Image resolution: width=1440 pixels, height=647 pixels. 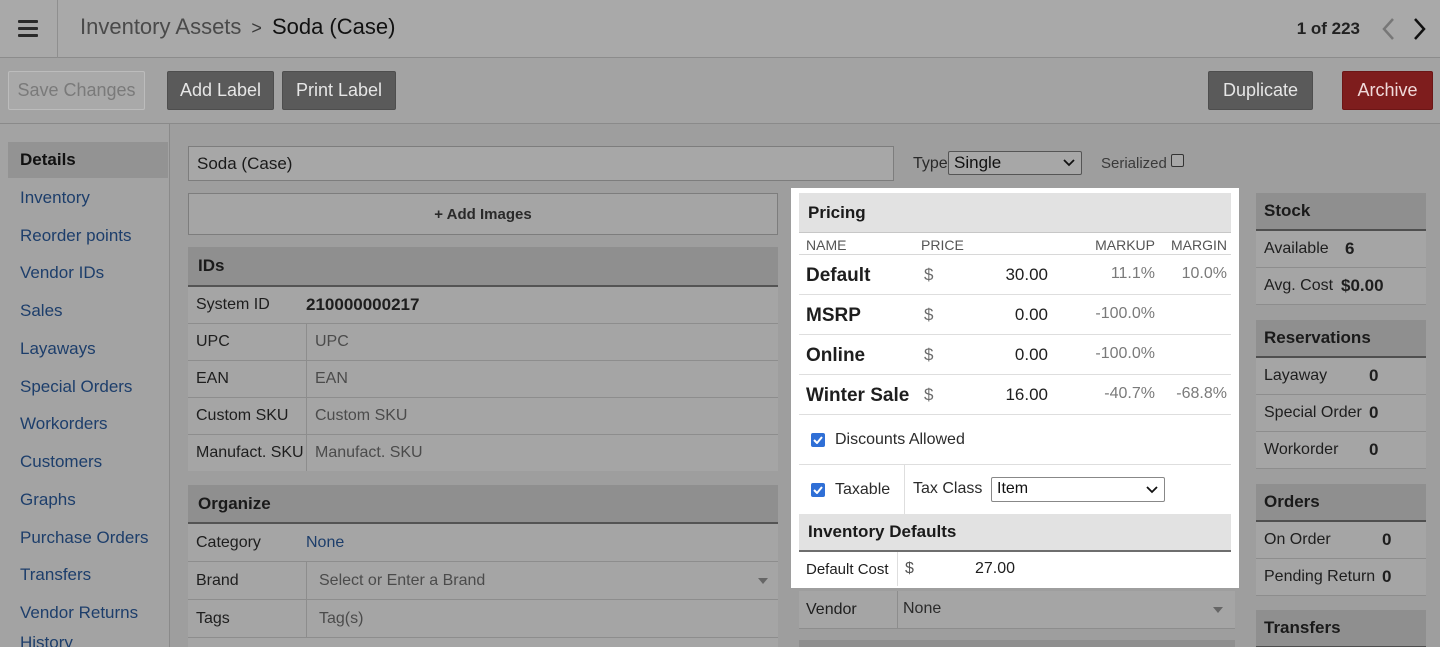 I want to click on price-row-online: Online $ 0.00 -100.0%, so click(x=1015, y=355).